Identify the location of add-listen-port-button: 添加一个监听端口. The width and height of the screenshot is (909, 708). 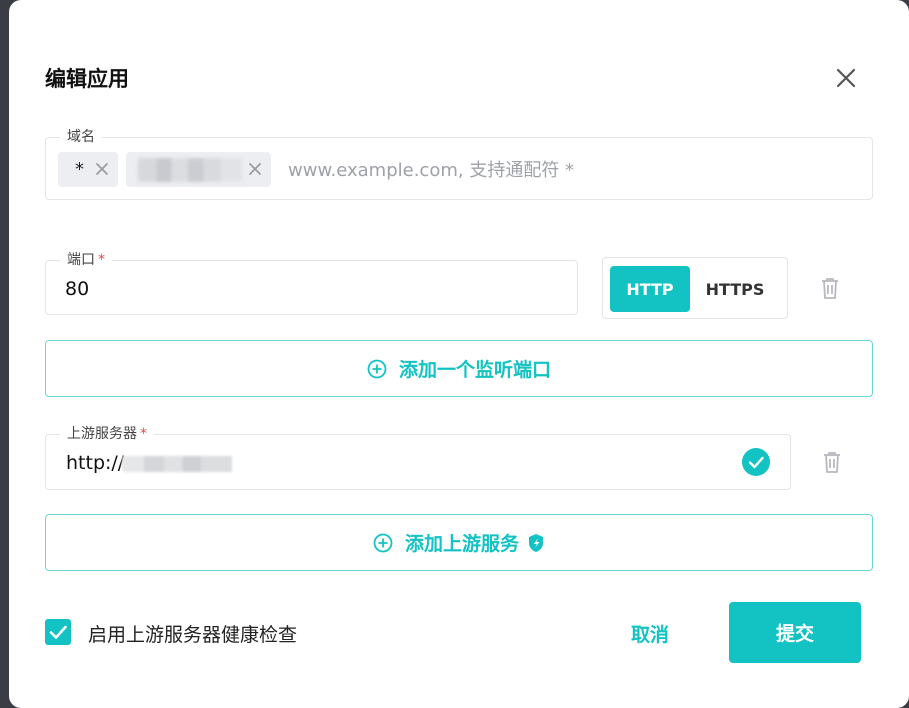
(459, 368).